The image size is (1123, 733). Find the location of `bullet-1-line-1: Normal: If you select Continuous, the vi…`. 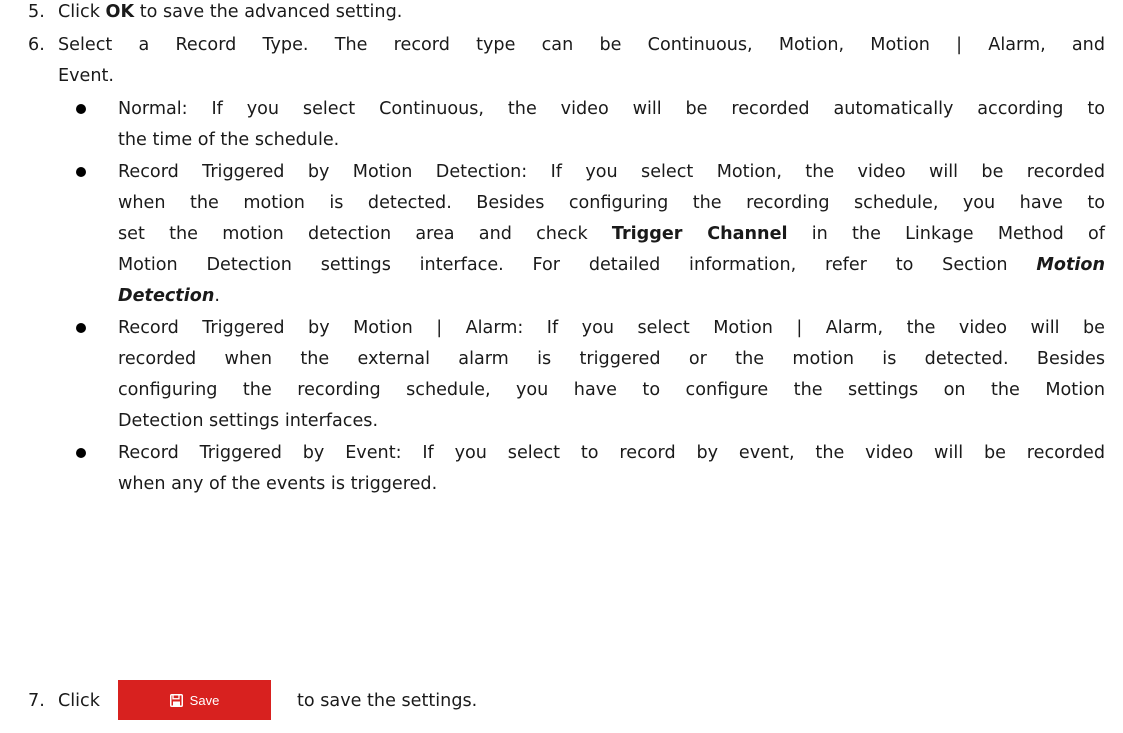

bullet-1-line-1: Normal: If you select Continuous, the vi… is located at coordinates (611, 109).